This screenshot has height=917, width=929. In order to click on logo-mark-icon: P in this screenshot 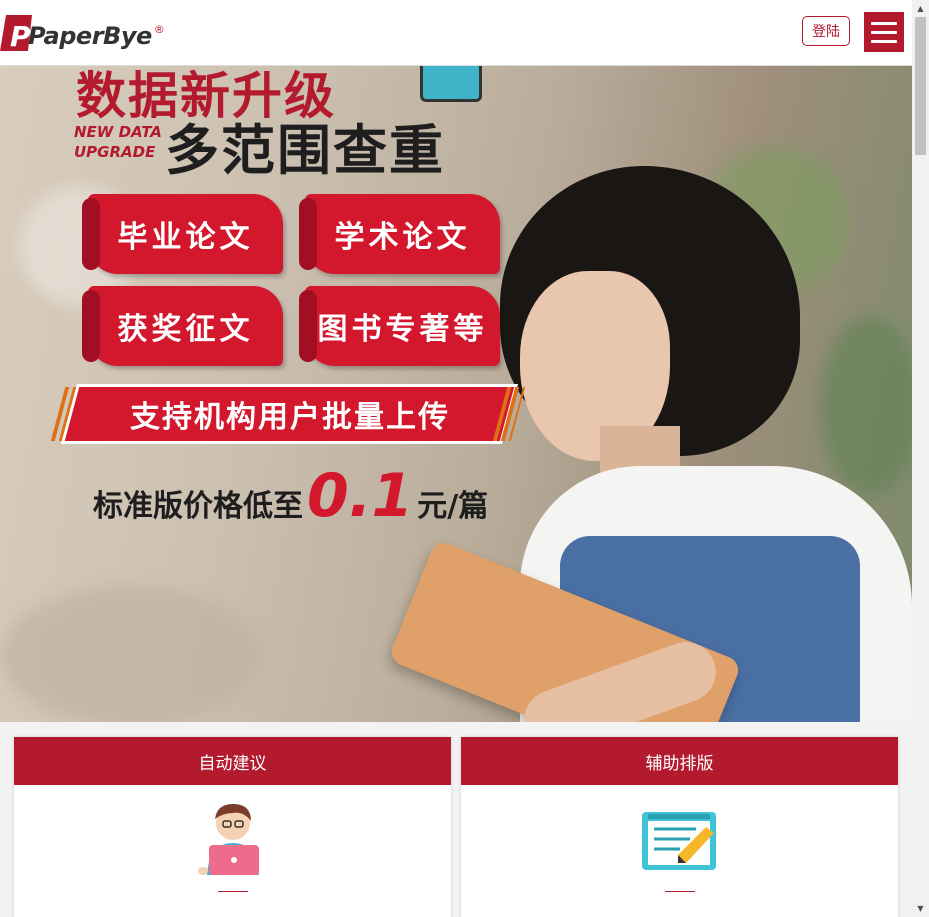, I will do `click(17, 33)`.